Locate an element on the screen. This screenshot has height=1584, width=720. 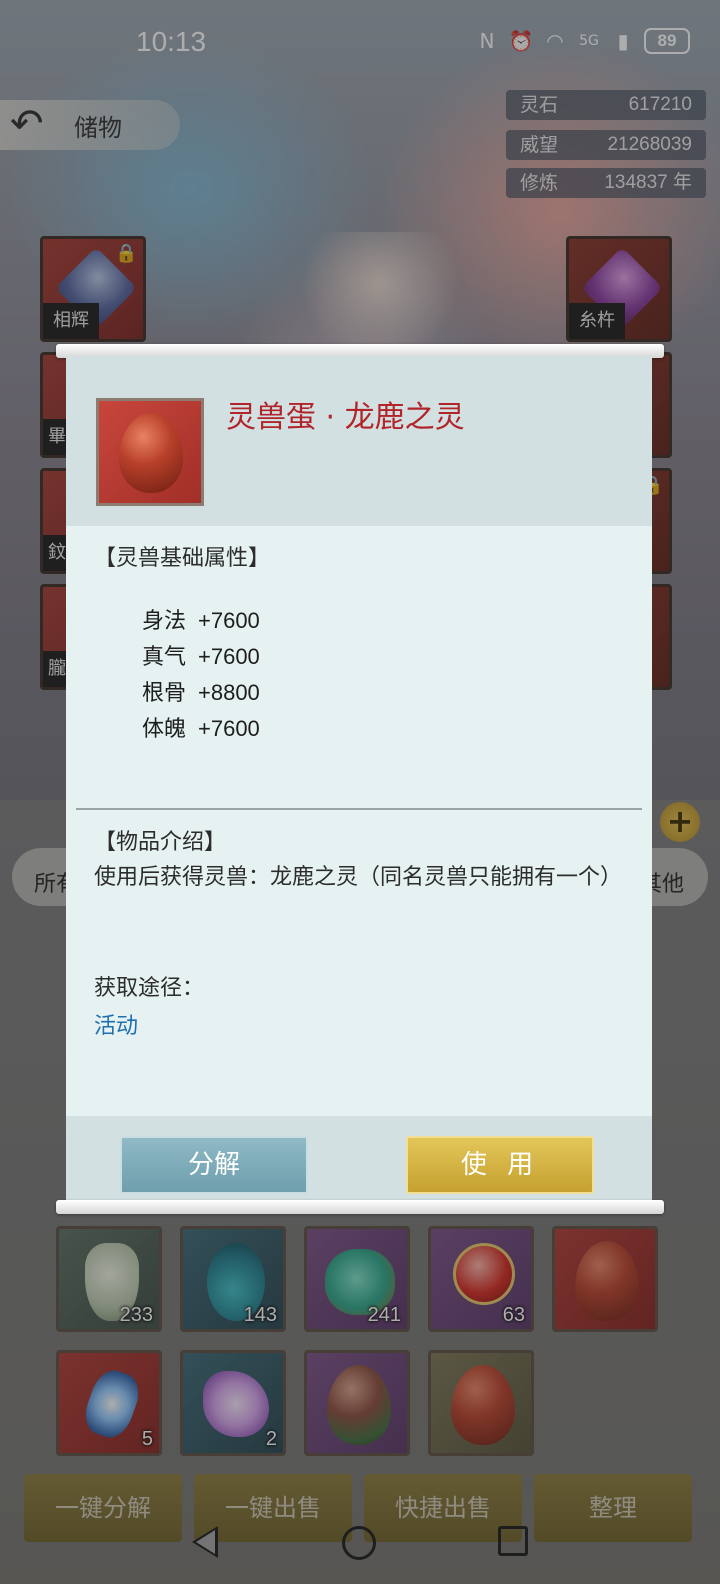
attribute-value: +7600 is located at coordinates (229, 728).